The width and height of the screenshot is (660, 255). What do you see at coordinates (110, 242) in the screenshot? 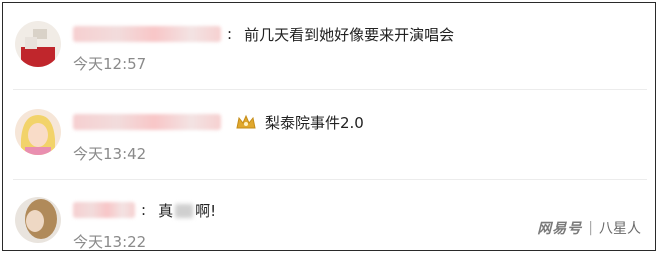
I see `comment-time: 今天13:22` at bounding box center [110, 242].